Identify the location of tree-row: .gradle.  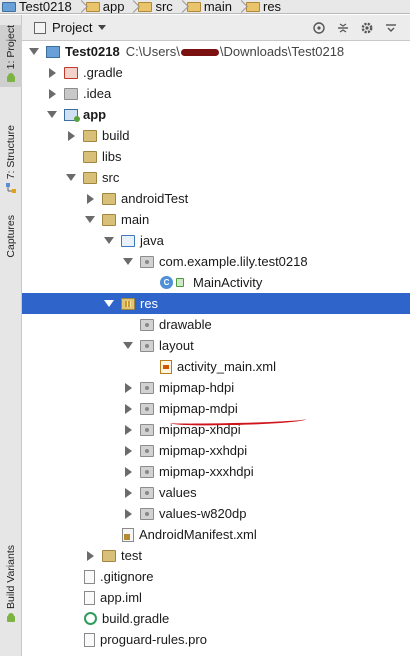
(216, 72).